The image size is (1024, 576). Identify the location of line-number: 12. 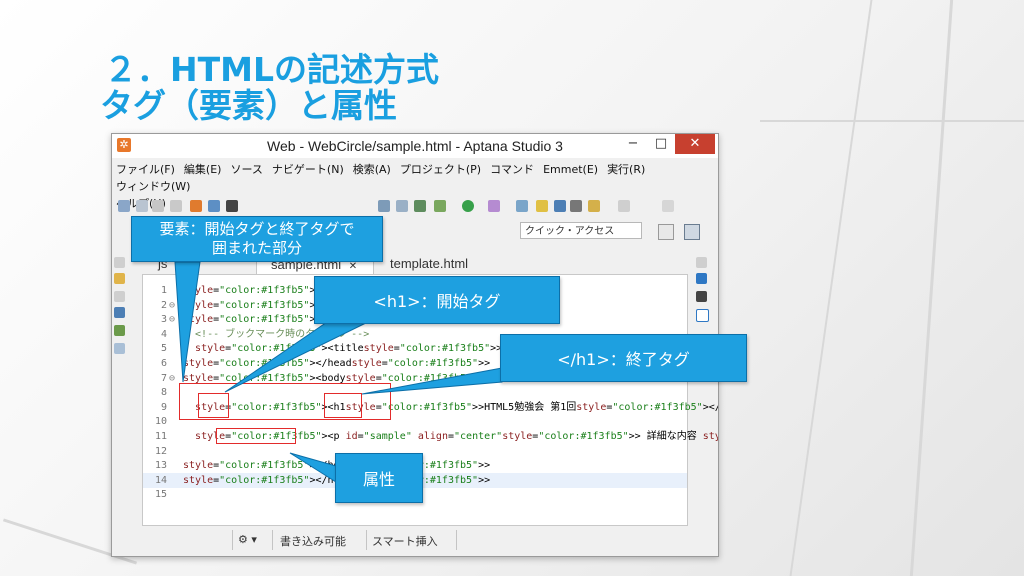
(160, 451).